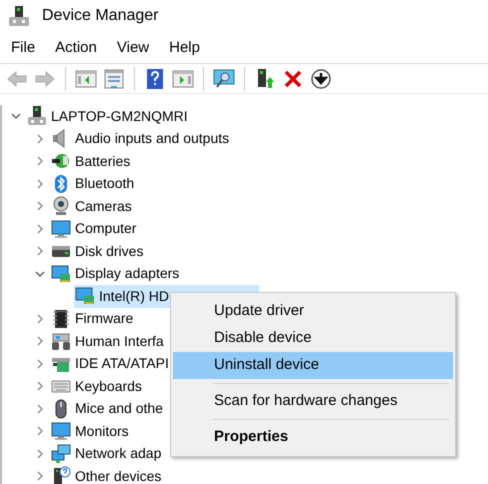 This screenshot has height=484, width=488. What do you see at coordinates (119, 341) in the screenshot?
I see `tree-item-label: Human Interfa` at bounding box center [119, 341].